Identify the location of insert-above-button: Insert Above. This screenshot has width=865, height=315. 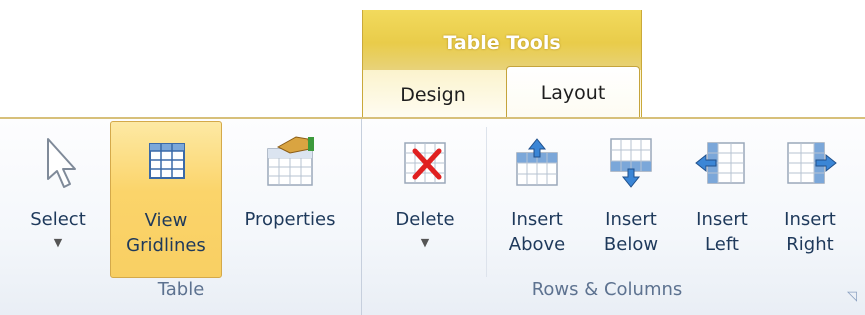
(537, 199).